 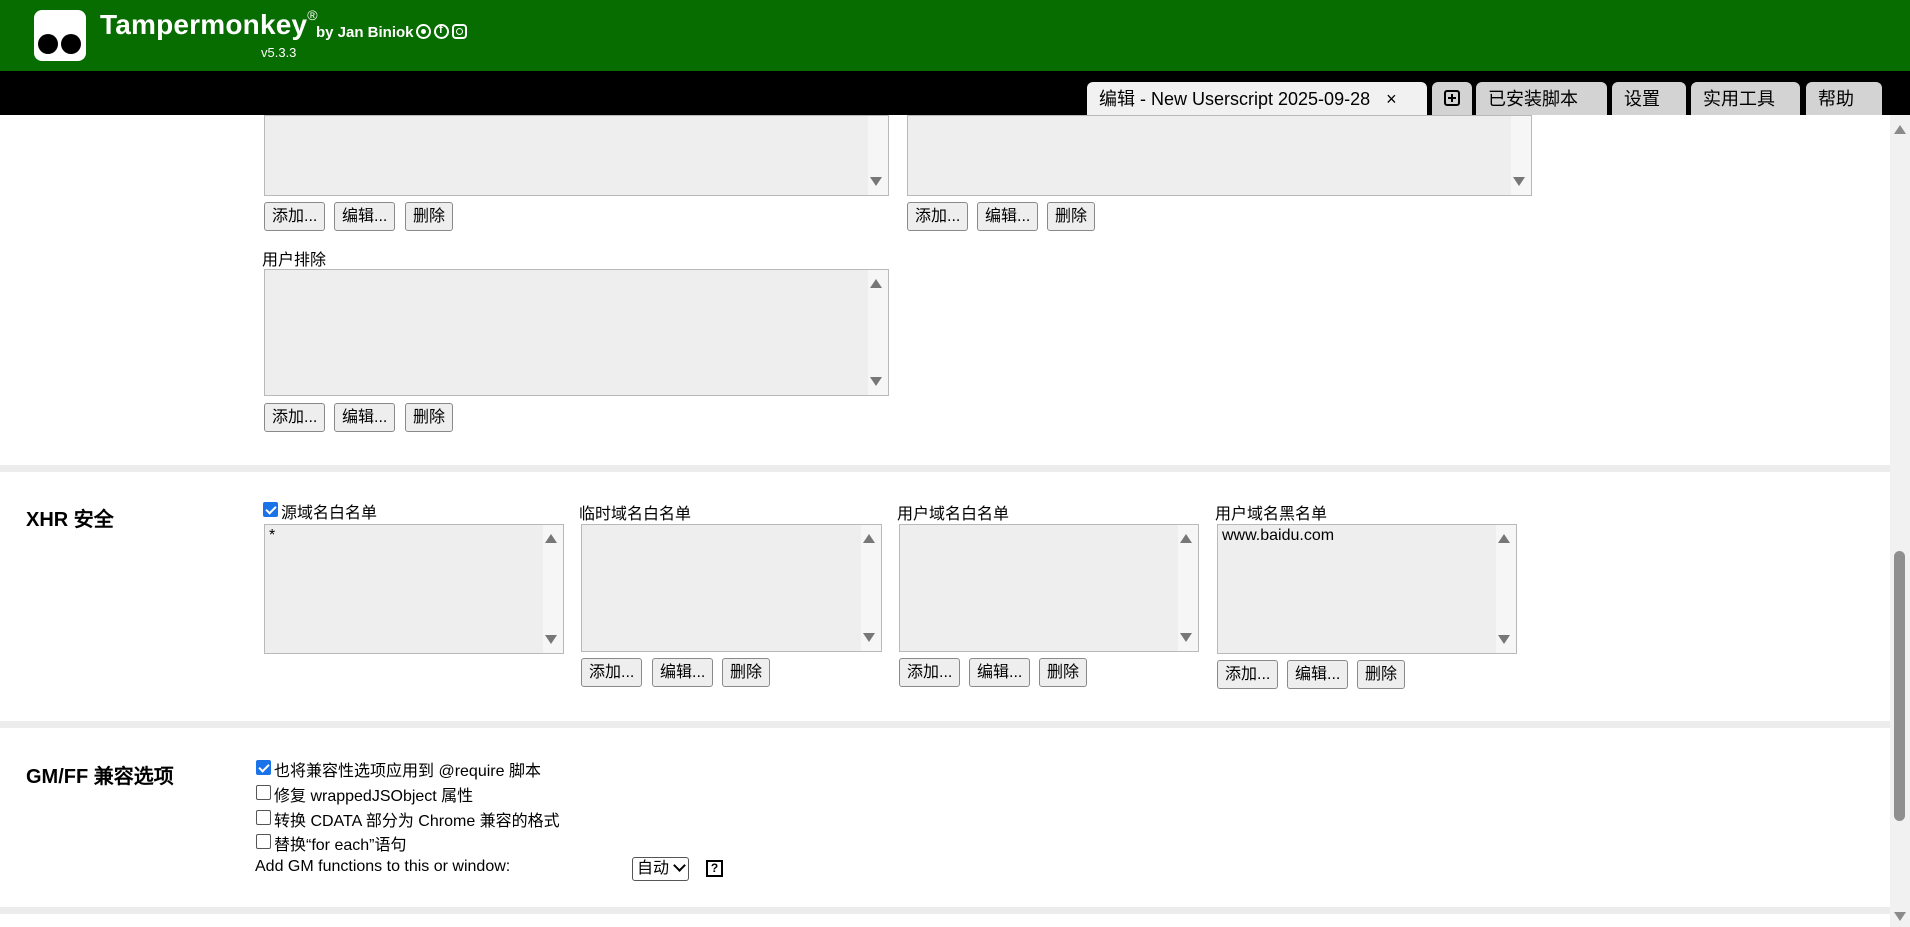 What do you see at coordinates (417, 821) in the screenshot?
I see `convert-cdata-label: 转换 CDATA 部分为 Chrome 兼容的格式` at bounding box center [417, 821].